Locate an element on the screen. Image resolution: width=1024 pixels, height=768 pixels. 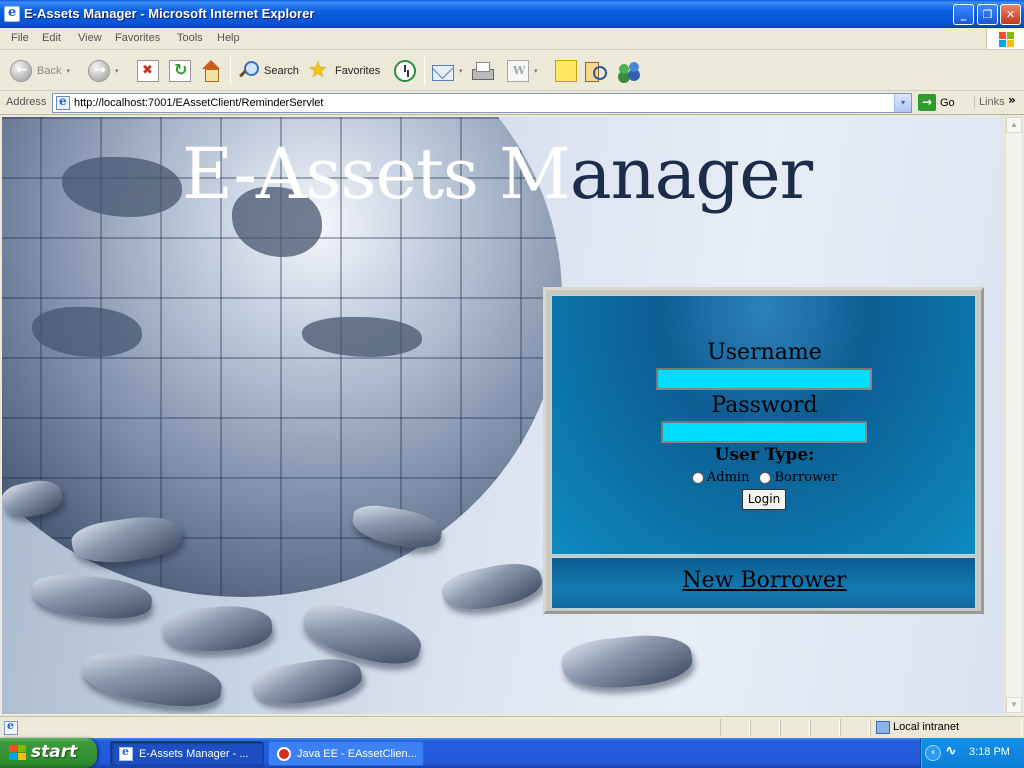
maximize-button: ❐ is located at coordinates (987, 14).